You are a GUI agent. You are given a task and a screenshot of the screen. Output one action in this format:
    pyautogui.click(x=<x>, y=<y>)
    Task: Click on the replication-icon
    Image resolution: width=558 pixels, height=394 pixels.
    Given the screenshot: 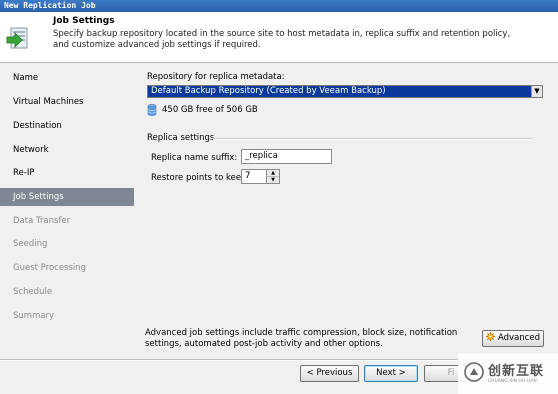 What is the action you would take?
    pyautogui.click(x=17, y=38)
    